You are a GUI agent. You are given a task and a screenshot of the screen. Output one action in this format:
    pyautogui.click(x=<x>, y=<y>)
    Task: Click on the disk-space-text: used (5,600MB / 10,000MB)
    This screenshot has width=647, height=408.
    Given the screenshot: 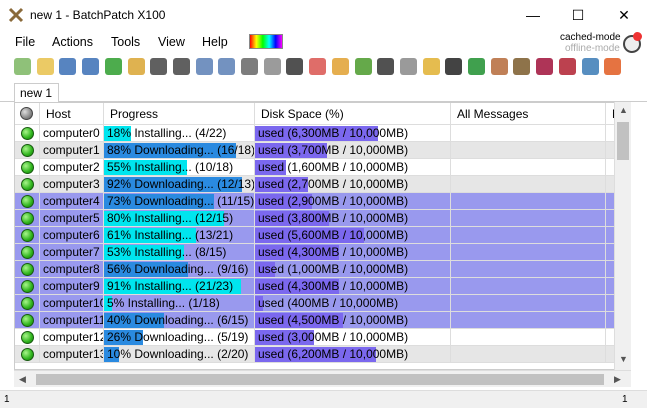 What is the action you would take?
    pyautogui.click(x=333, y=235)
    